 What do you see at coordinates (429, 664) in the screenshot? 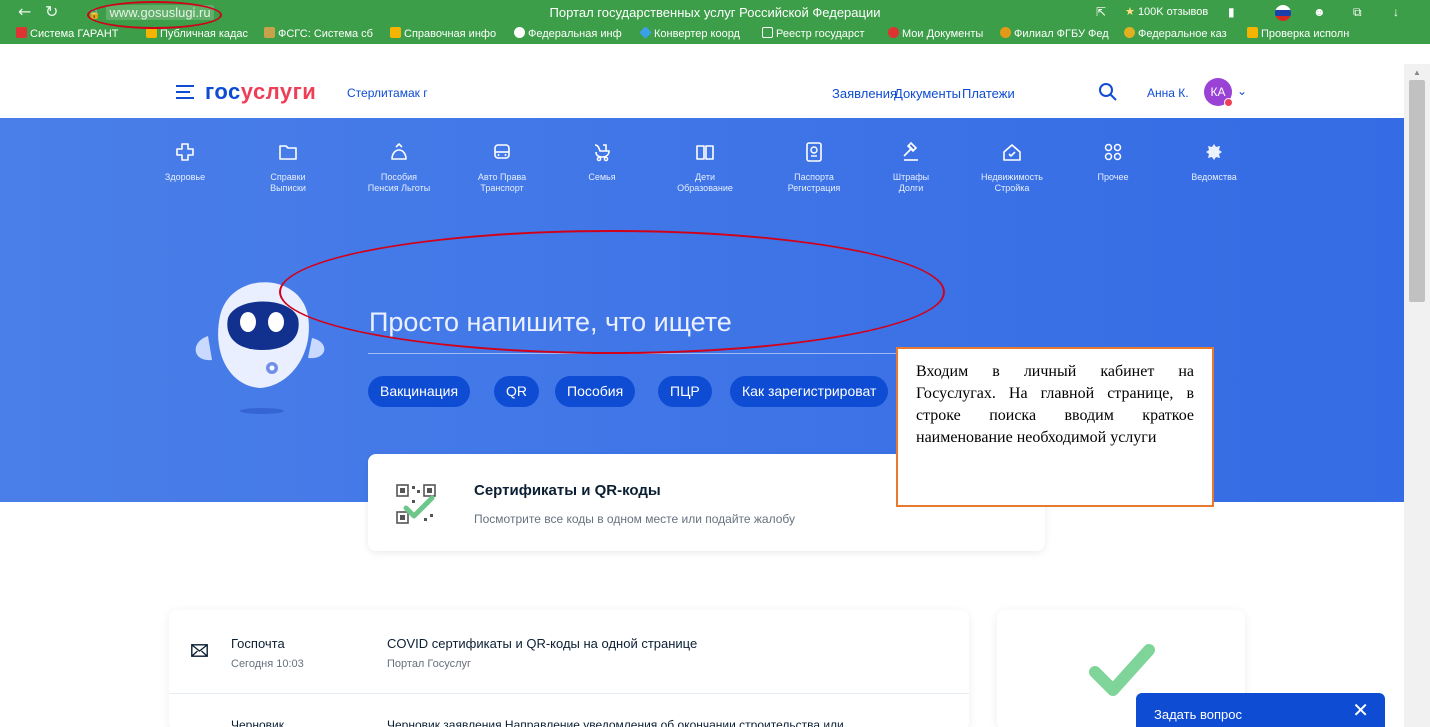
I see `message-source: Портал Госуслуг` at bounding box center [429, 664].